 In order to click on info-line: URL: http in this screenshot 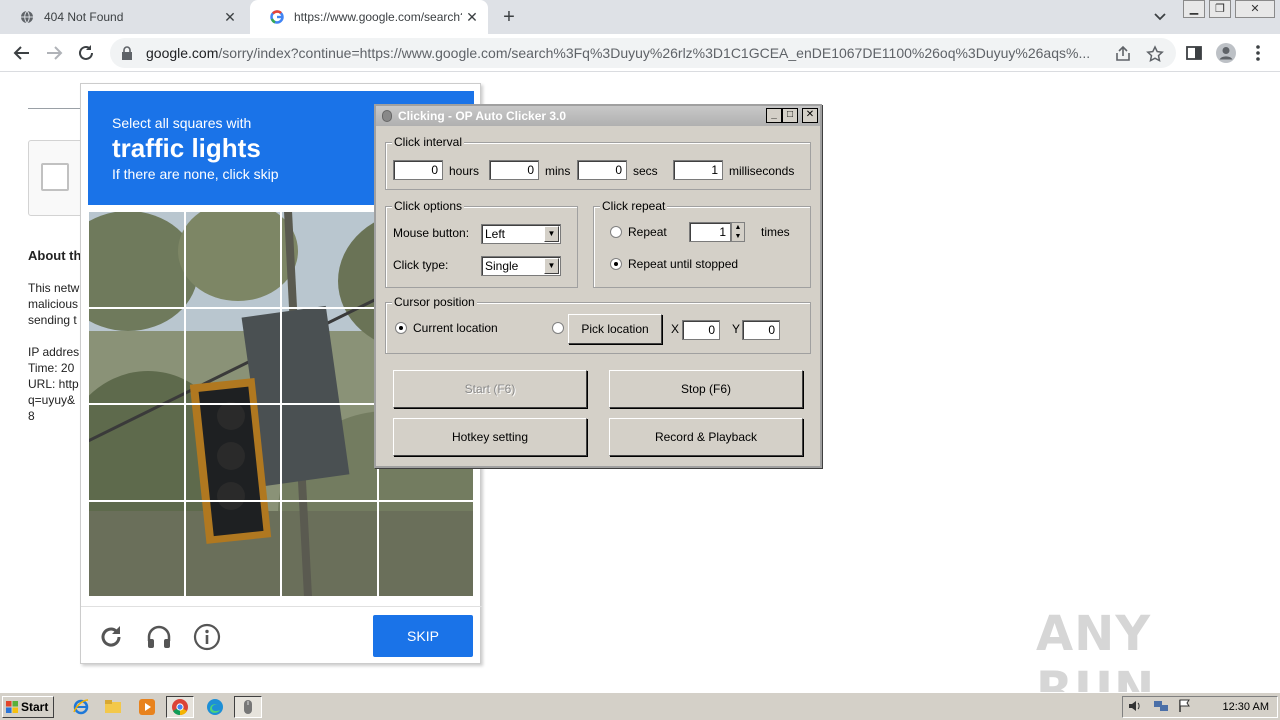, I will do `click(53, 384)`.